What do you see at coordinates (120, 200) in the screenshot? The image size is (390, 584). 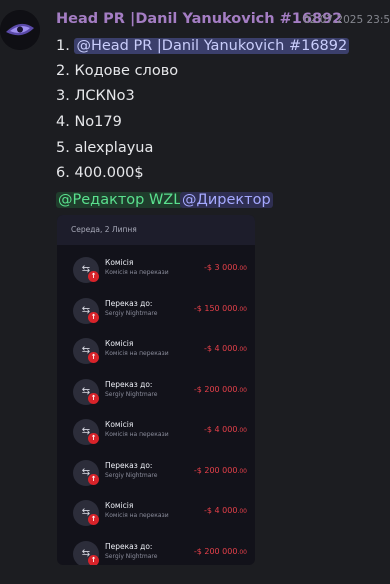 I see `role-mention-editor: @Редактор WZL` at bounding box center [120, 200].